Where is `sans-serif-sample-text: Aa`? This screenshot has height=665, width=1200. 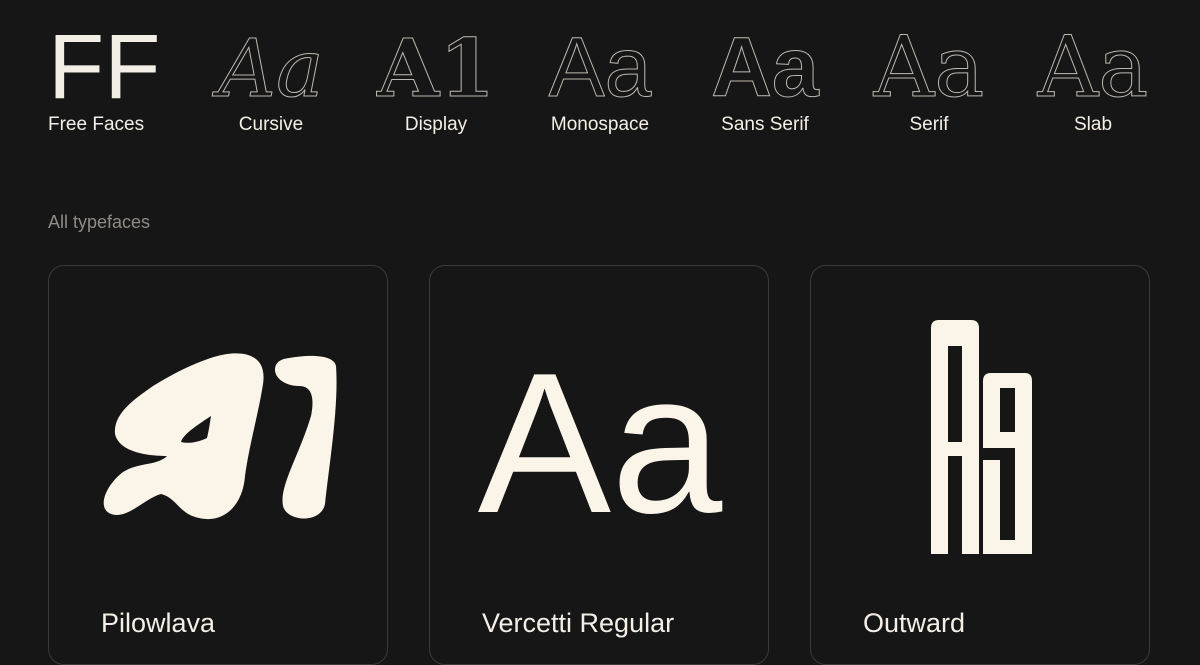
sans-serif-sample-text: Aa is located at coordinates (765, 67).